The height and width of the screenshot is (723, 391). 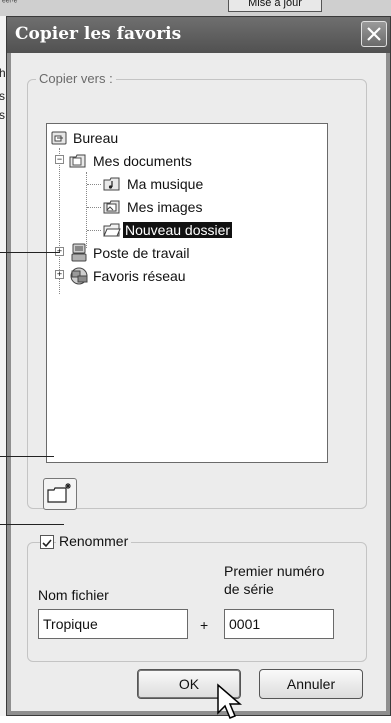 What do you see at coordinates (178, 230) in the screenshot?
I see `tree-item-label: Nouveau dossier` at bounding box center [178, 230].